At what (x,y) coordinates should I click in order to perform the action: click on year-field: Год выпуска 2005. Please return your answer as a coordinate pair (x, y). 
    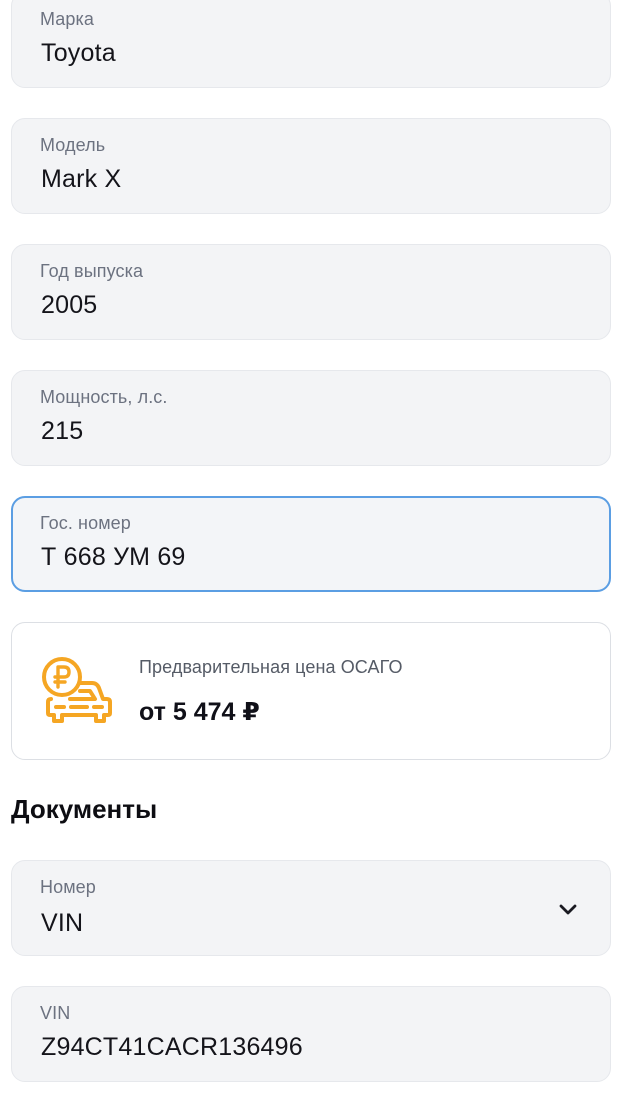
    Looking at the image, I should click on (311, 292).